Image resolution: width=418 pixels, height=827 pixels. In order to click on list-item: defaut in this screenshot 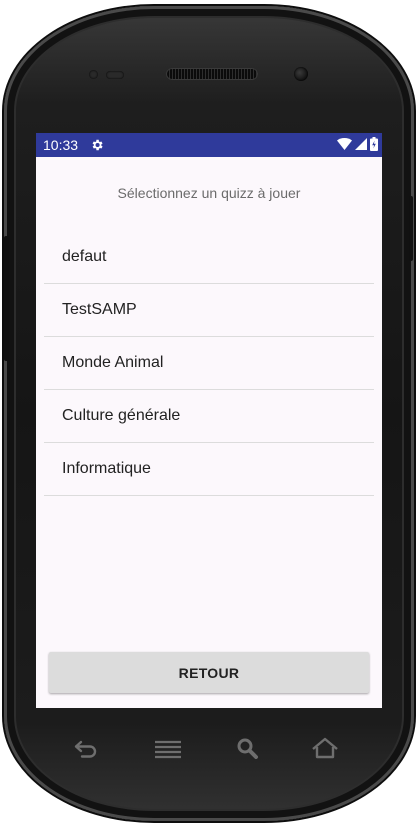, I will do `click(209, 257)`.